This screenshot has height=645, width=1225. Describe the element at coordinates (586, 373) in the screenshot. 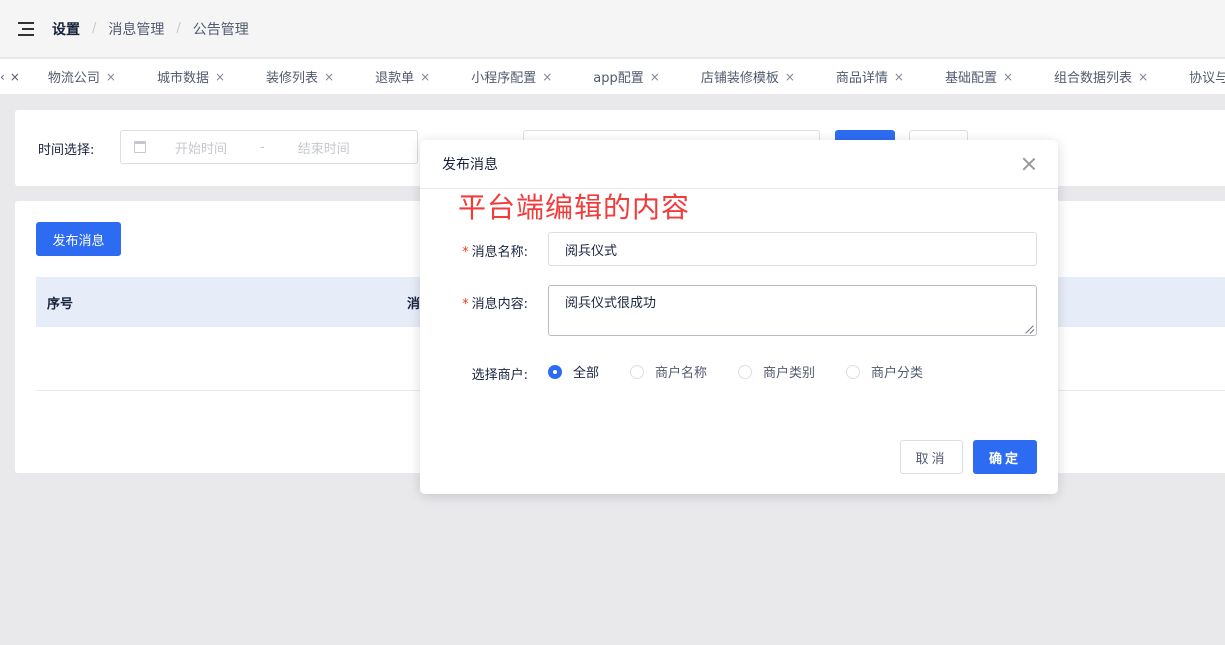

I see `radio-label: 全部` at that location.